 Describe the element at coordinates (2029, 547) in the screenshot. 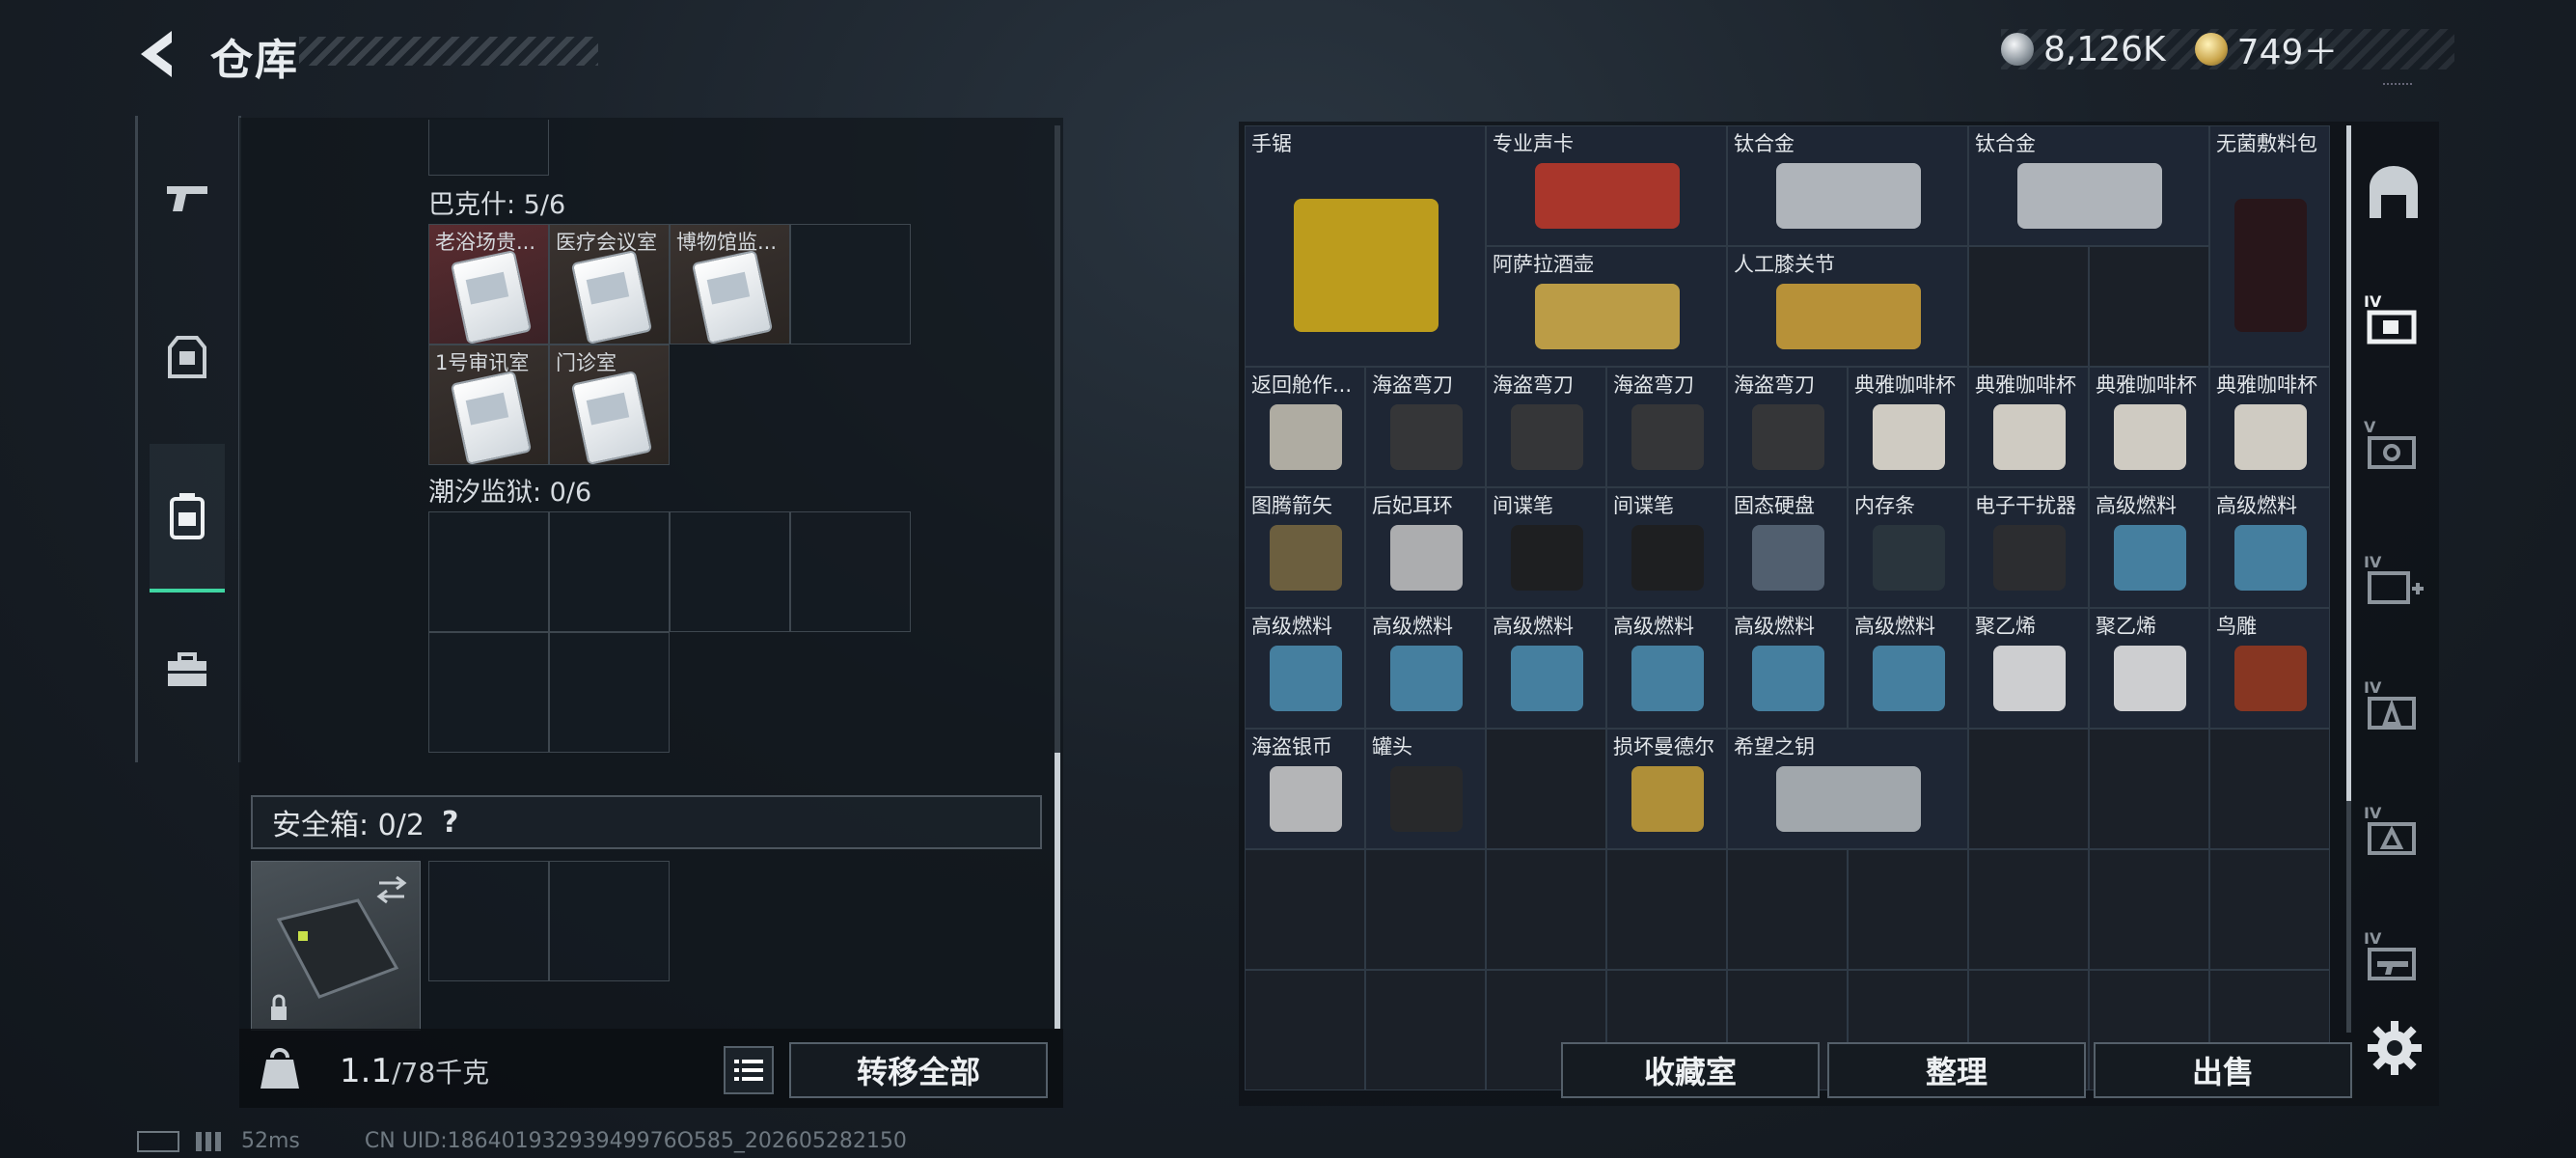

I see `storage-item: 电子干扰器` at that location.